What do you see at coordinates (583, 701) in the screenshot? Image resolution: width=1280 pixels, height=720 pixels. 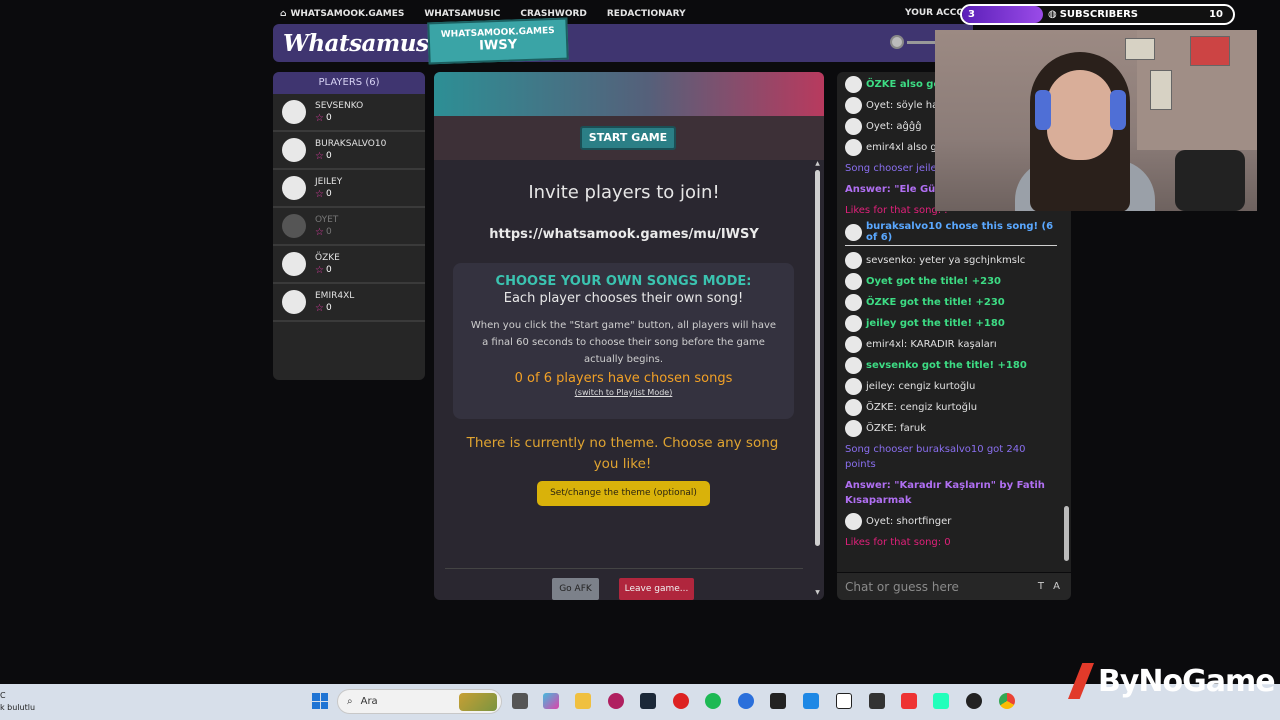 I see `file-explorer-icon` at bounding box center [583, 701].